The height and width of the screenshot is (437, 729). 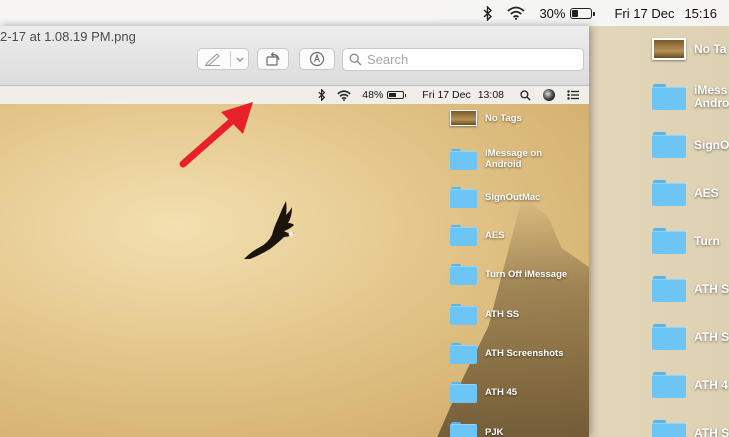 What do you see at coordinates (689, 49) in the screenshot?
I see `desktop-item: No Ta` at bounding box center [689, 49].